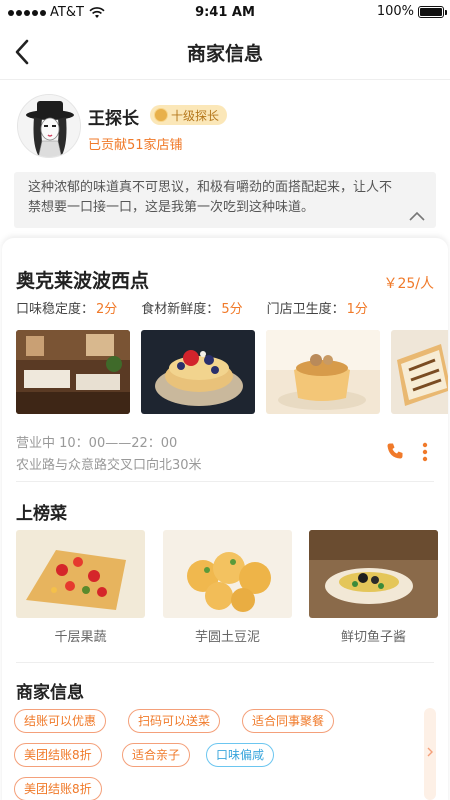  What do you see at coordinates (395, 11) in the screenshot?
I see `battery-percent: 100%` at bounding box center [395, 11].